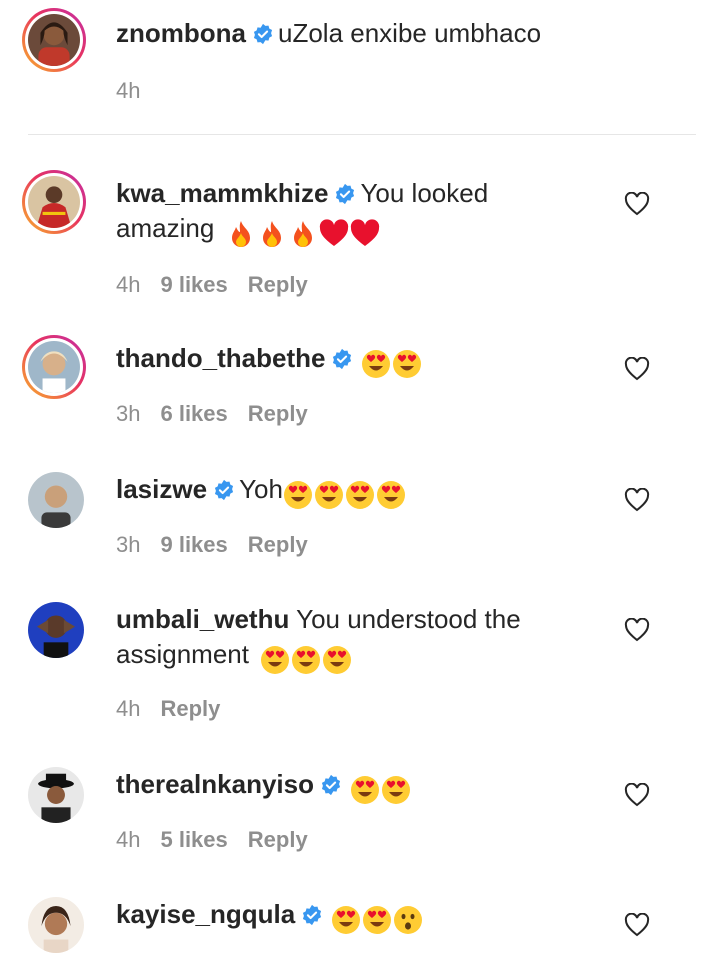  I want to click on caption-text: znombona uZola enxibe umbhaco, so click(356, 33).